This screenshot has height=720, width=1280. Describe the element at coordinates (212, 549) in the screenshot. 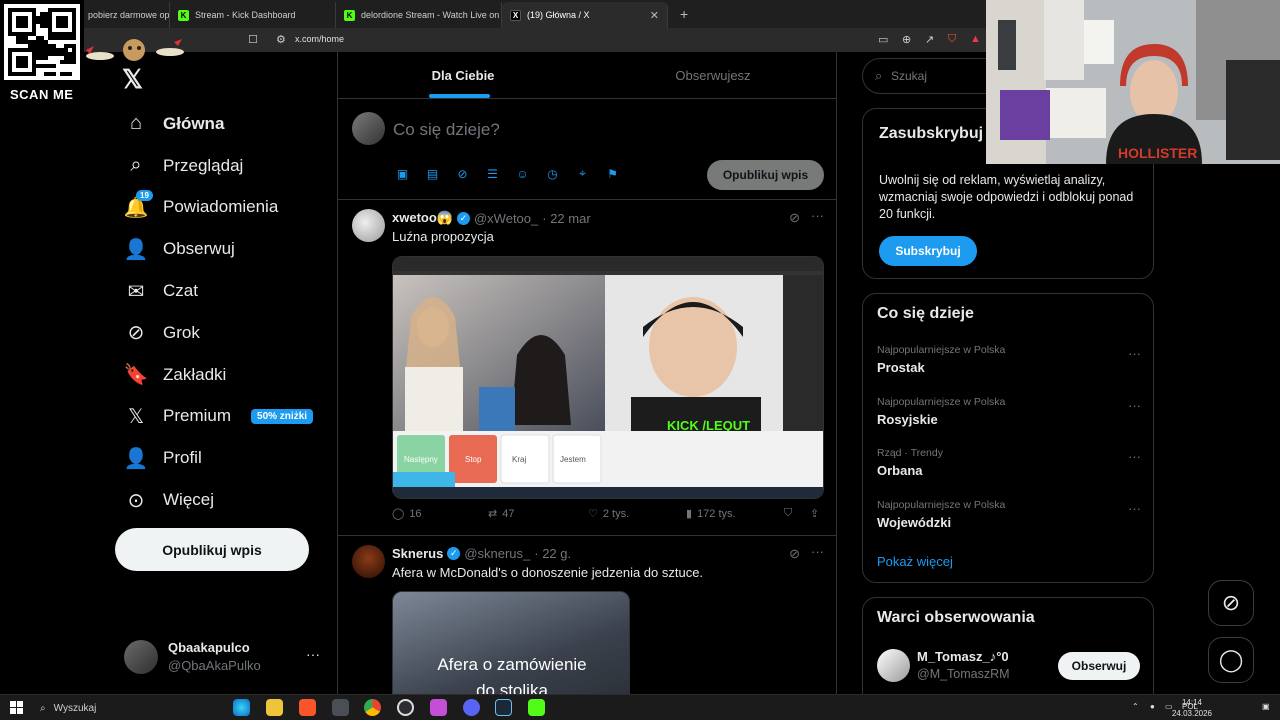

I see `post-button: Opublikuj wpis` at that location.